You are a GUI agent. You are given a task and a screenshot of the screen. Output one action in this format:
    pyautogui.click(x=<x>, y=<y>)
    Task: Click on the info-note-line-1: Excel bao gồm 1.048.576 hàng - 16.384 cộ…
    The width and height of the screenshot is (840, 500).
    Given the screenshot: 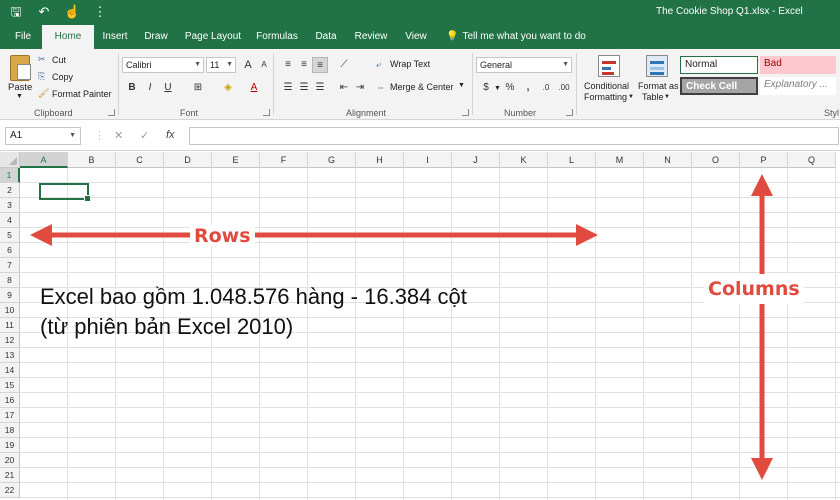 What is the action you would take?
    pyautogui.click(x=253, y=296)
    